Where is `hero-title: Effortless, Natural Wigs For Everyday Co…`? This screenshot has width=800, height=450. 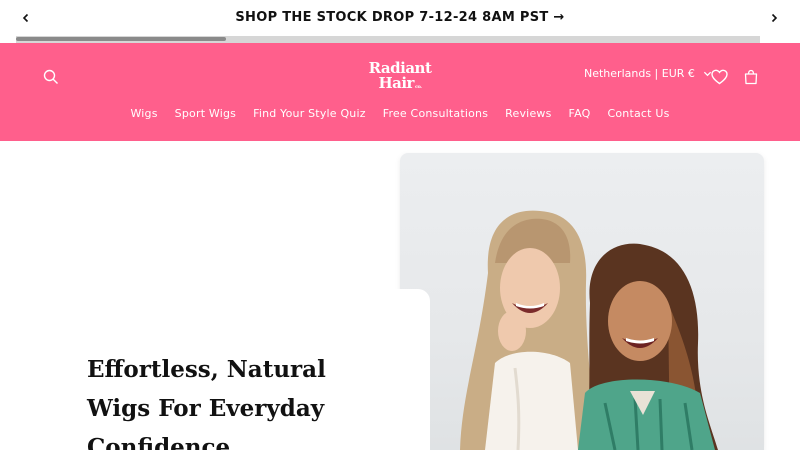 hero-title: Effortless, Natural Wigs For Everyday Co… is located at coordinates (206, 403).